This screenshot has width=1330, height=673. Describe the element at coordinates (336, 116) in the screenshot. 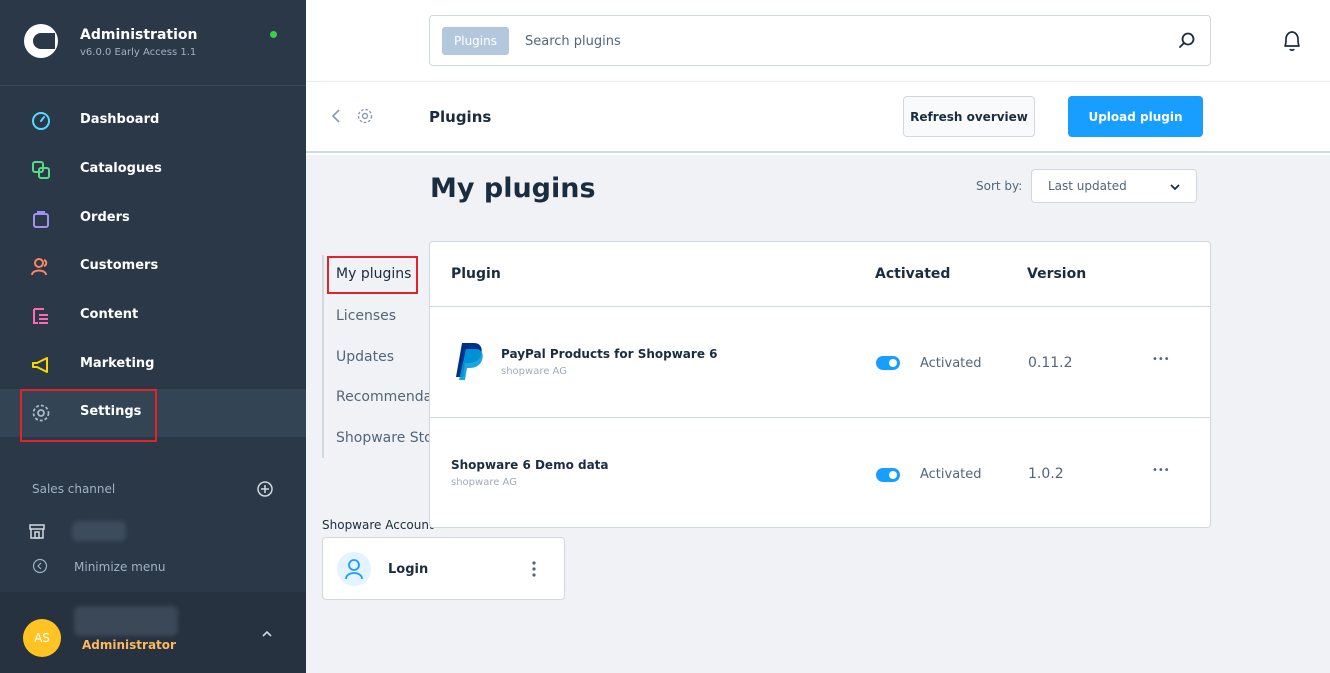

I see `chevron-left-icon` at that location.